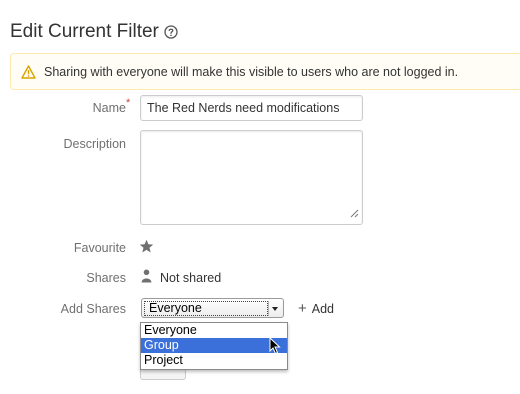 The width and height of the screenshot is (520, 394). What do you see at coordinates (274, 308) in the screenshot?
I see `chevron-down-icon` at bounding box center [274, 308].